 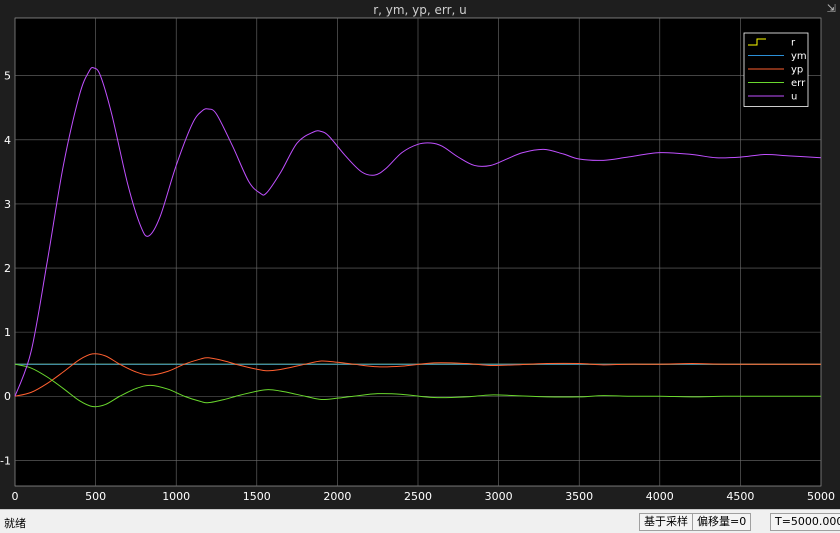 What do you see at coordinates (499, 496) in the screenshot?
I see `x-tick-label: 3000` at bounding box center [499, 496].